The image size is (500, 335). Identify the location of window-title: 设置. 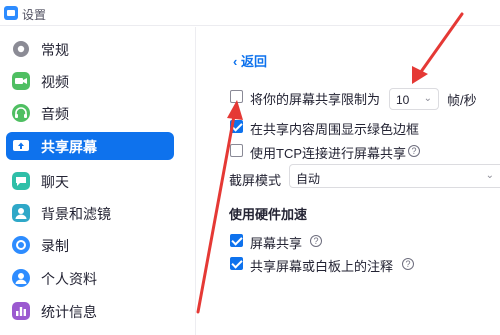
(34, 15).